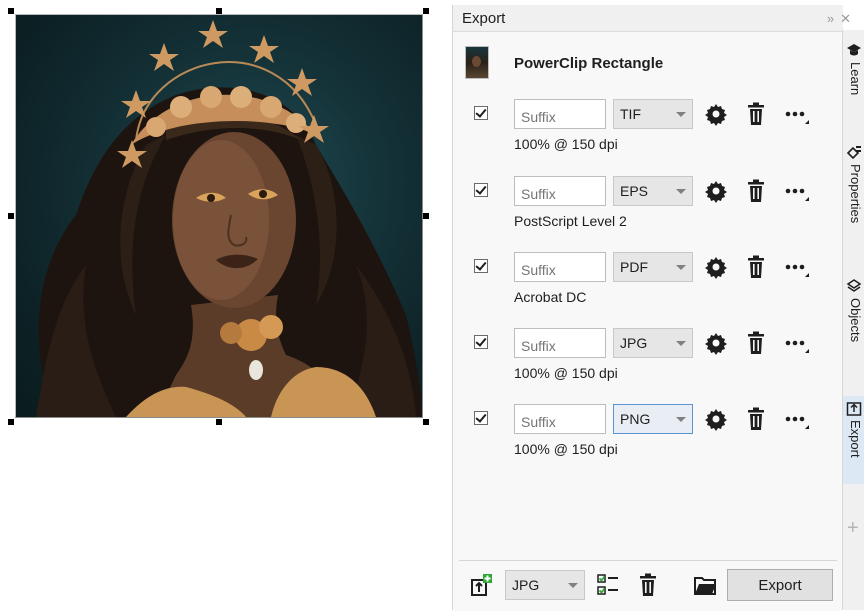 The width and height of the screenshot is (864, 611). I want to click on collapse-icon: », so click(833, 18).